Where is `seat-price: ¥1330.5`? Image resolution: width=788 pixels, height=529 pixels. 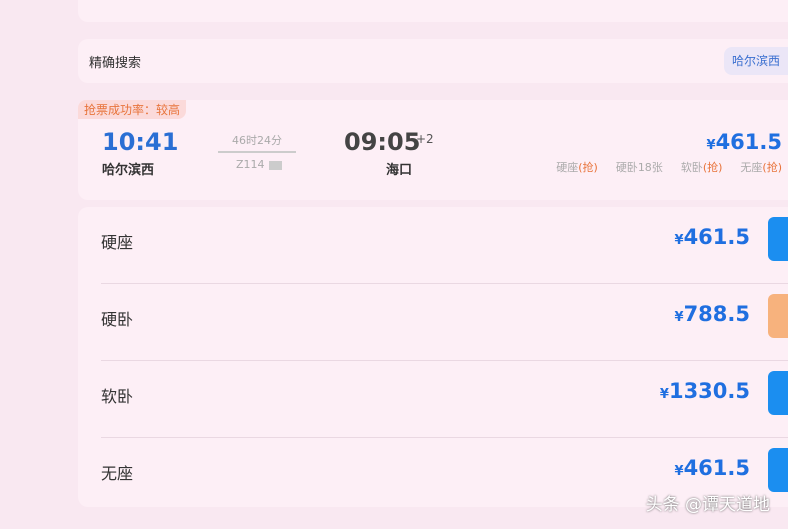 seat-price: ¥1330.5 is located at coordinates (705, 391).